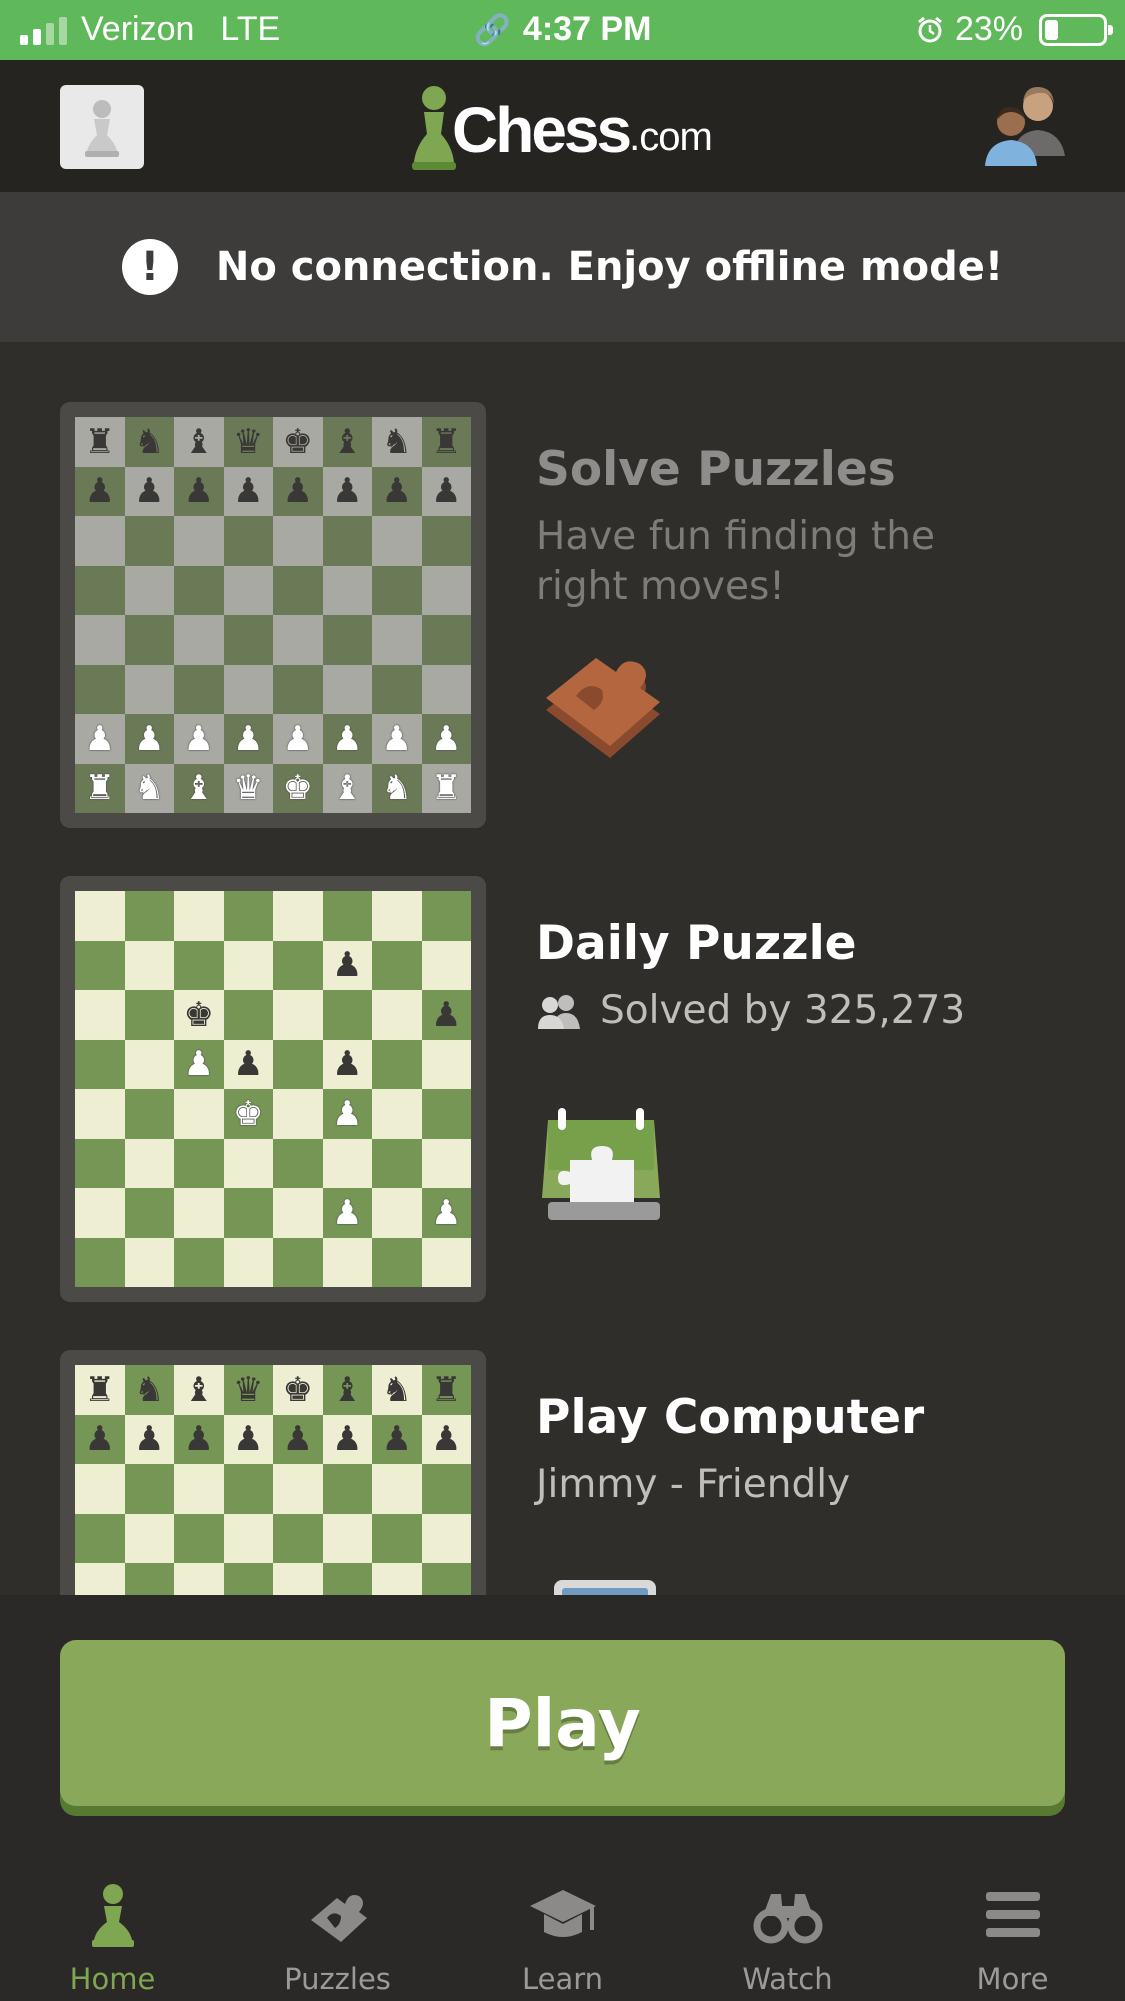 This screenshot has height=2001, width=1125. I want to click on tab-more: More, so click(1012, 1925).